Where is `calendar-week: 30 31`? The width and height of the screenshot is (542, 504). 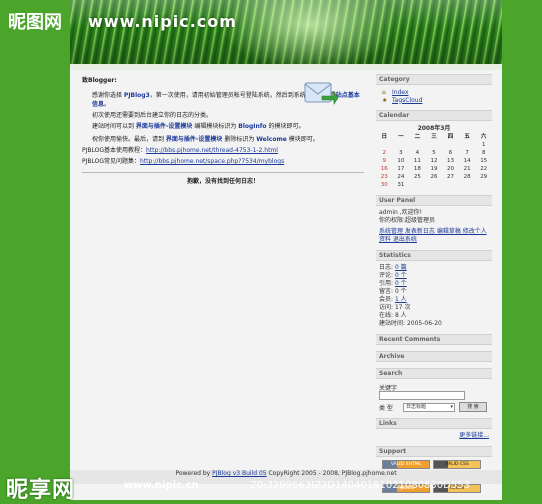 calendar-week: 30 31 is located at coordinates (434, 185).